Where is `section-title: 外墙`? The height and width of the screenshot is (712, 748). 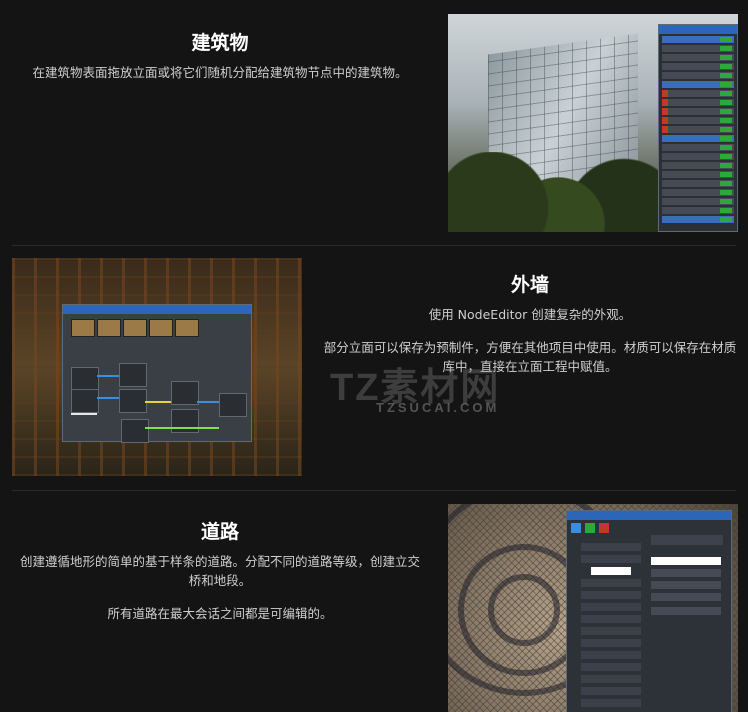 section-title: 外墙 is located at coordinates (529, 285).